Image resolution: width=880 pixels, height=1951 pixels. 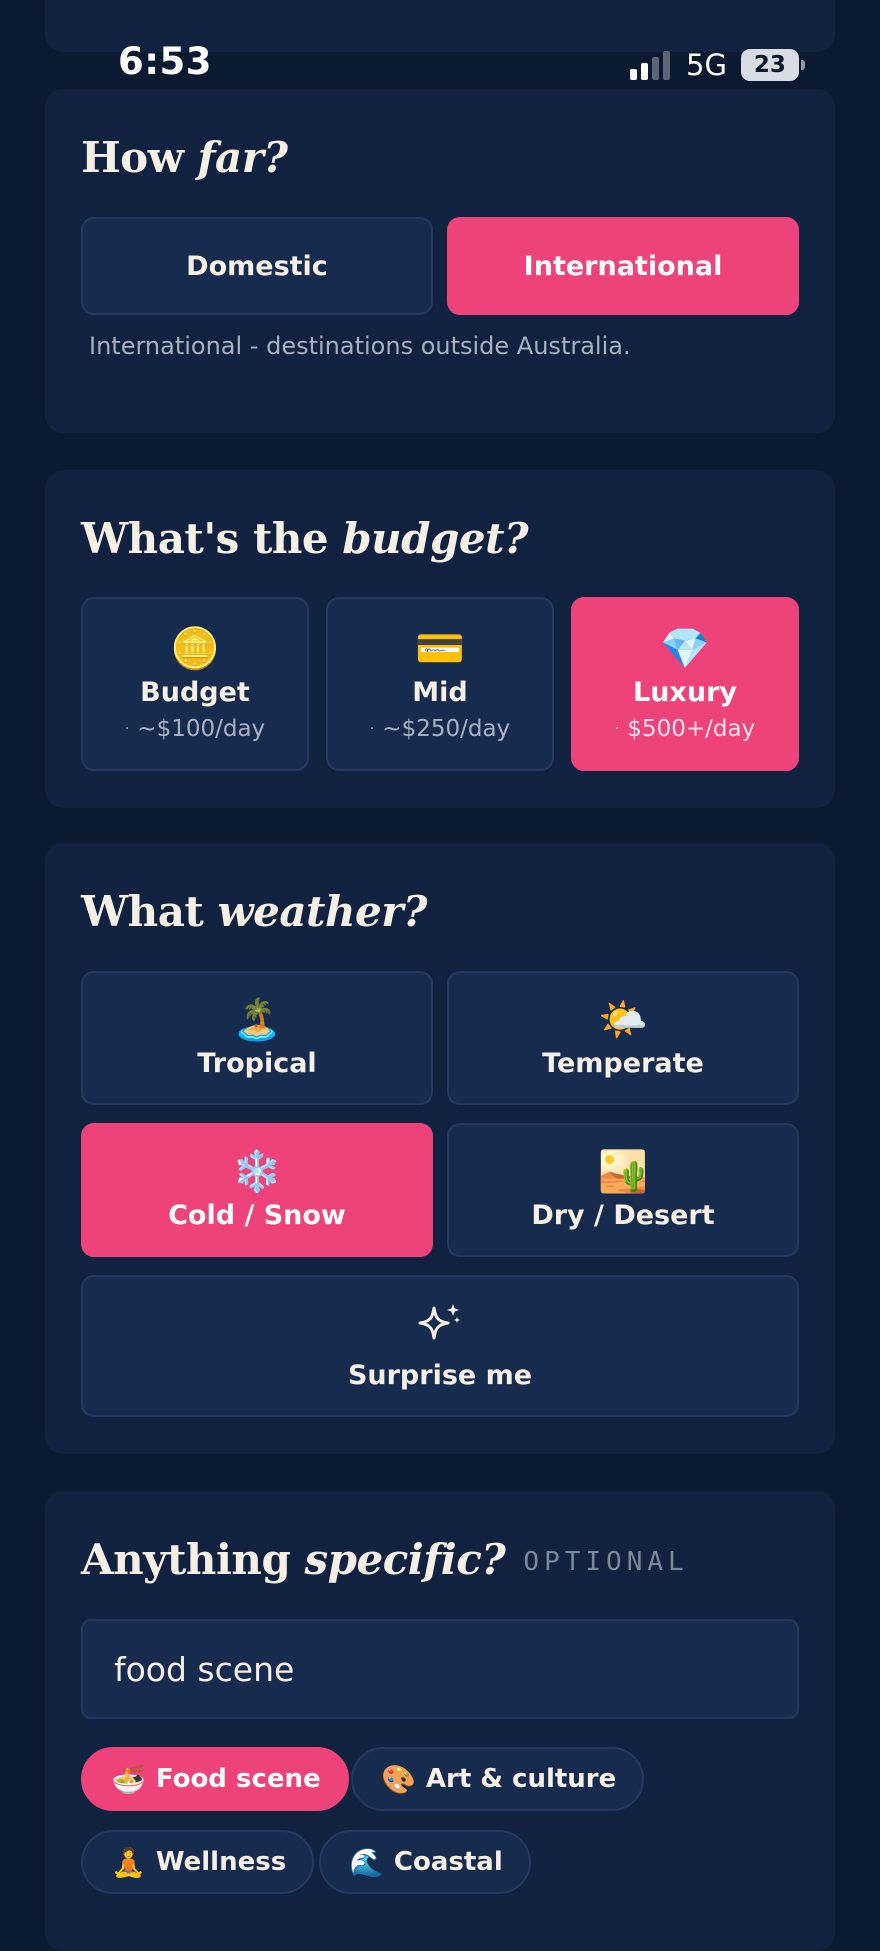 I want to click on palette-icon: 🎨, so click(x=398, y=1779).